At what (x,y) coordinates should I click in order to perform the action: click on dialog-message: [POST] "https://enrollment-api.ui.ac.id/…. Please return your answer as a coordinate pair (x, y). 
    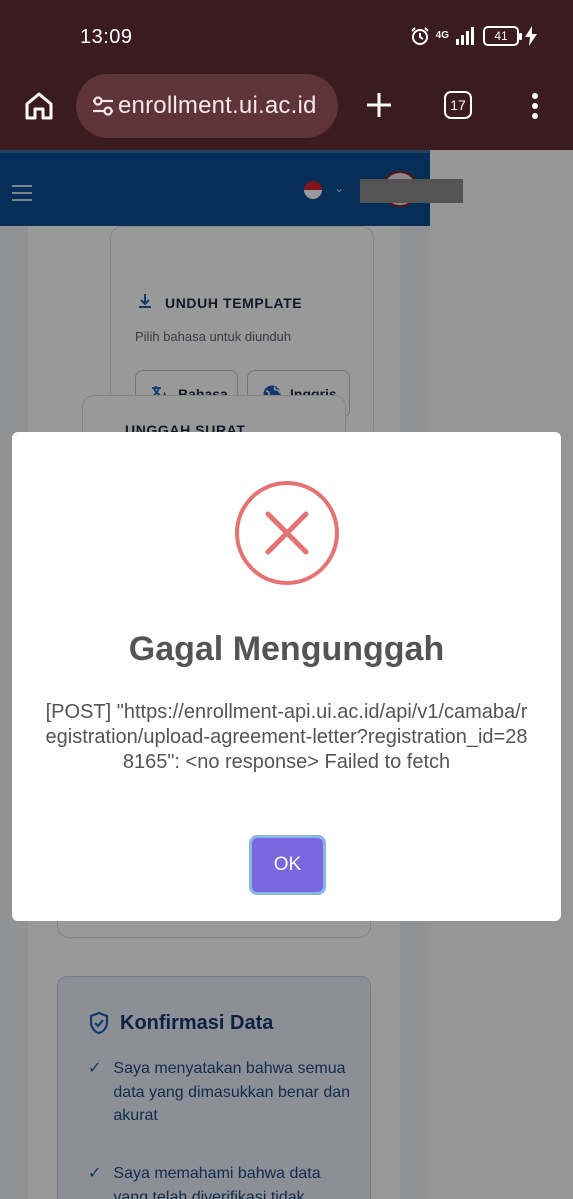
    Looking at the image, I should click on (286, 737).